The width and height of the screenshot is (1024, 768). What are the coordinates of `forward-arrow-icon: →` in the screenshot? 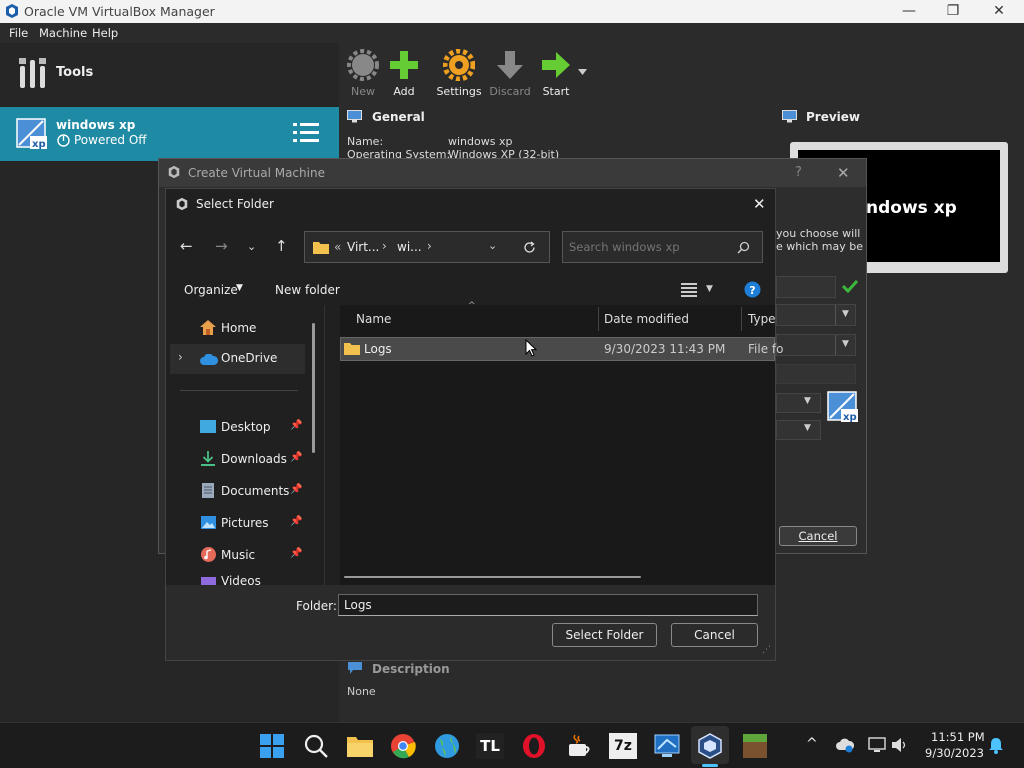 It's located at (221, 246).